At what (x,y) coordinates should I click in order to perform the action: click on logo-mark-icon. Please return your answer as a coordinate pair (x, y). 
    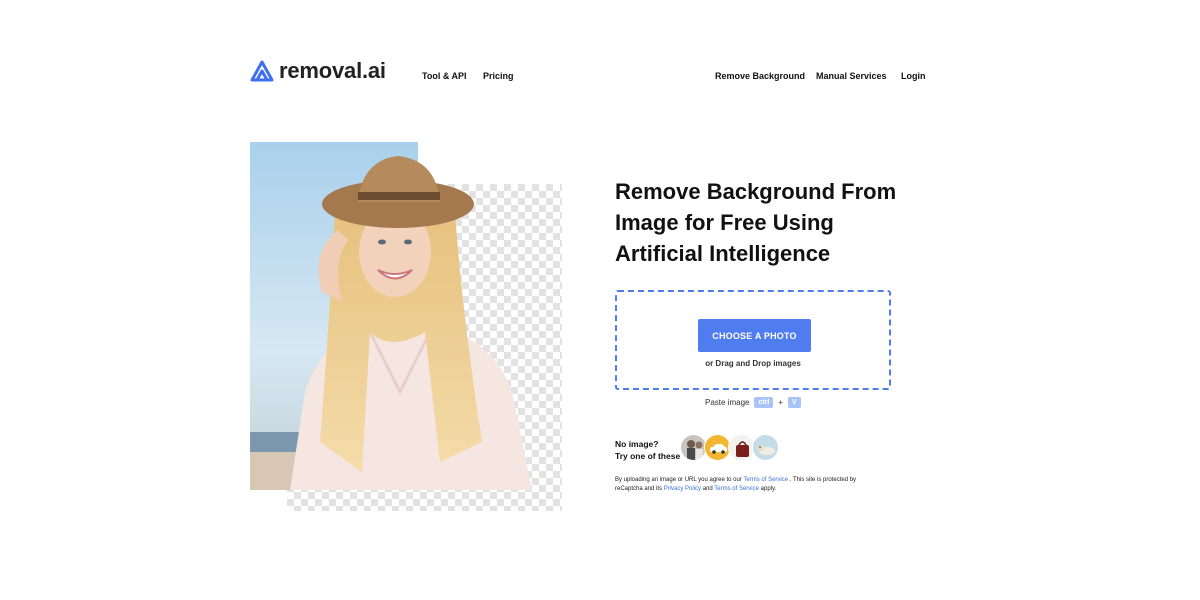
    Looking at the image, I should click on (262, 71).